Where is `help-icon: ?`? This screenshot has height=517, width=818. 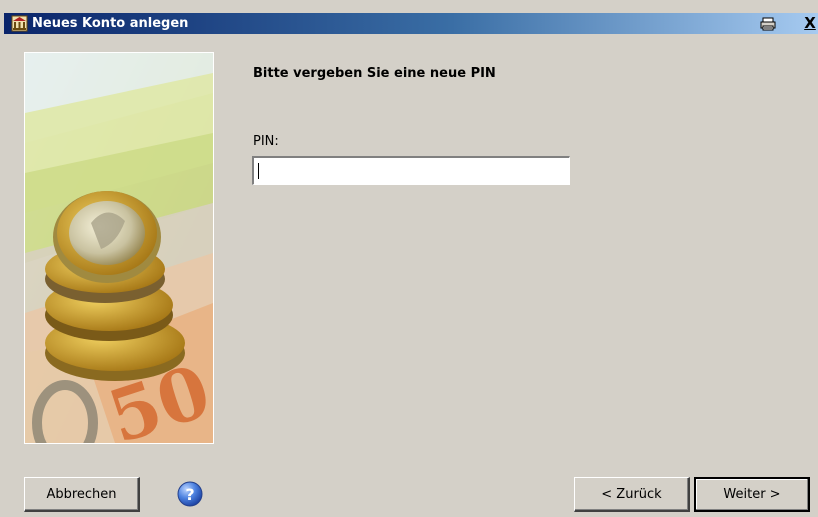 help-icon: ? is located at coordinates (190, 494).